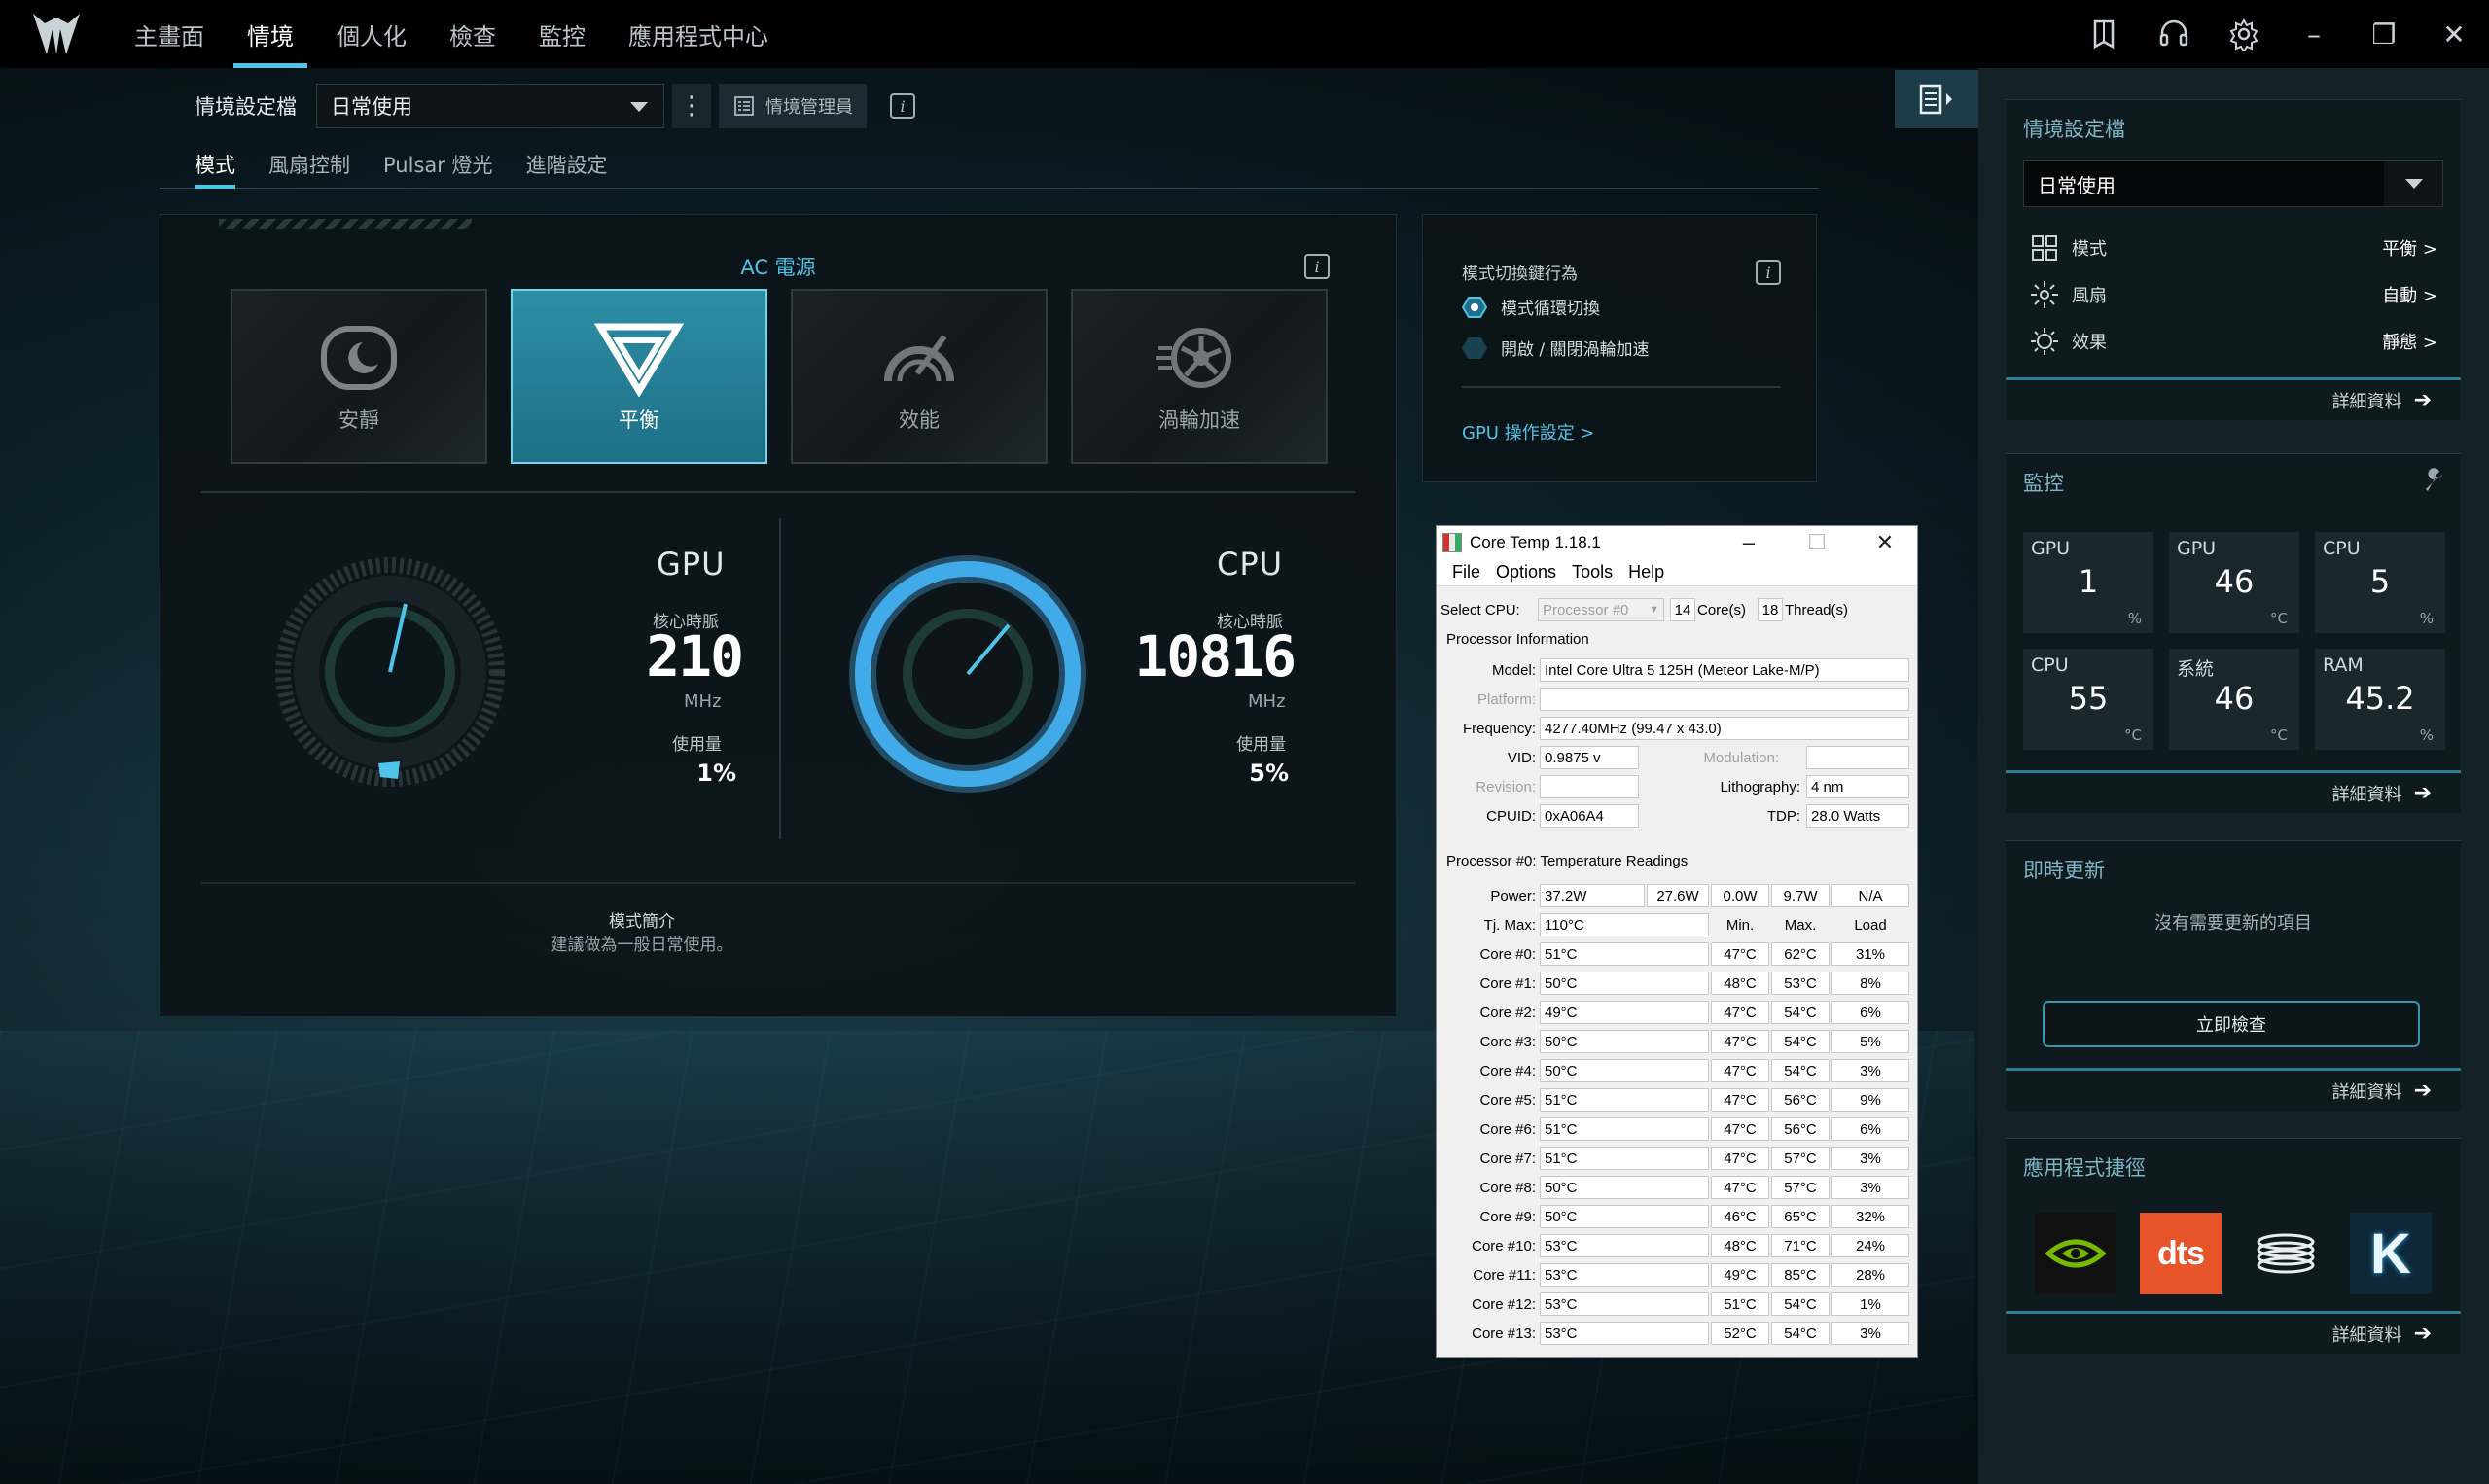 This screenshot has height=1484, width=2489. What do you see at coordinates (2413, 184) in the screenshot?
I see `chevron-down-icon` at bounding box center [2413, 184].